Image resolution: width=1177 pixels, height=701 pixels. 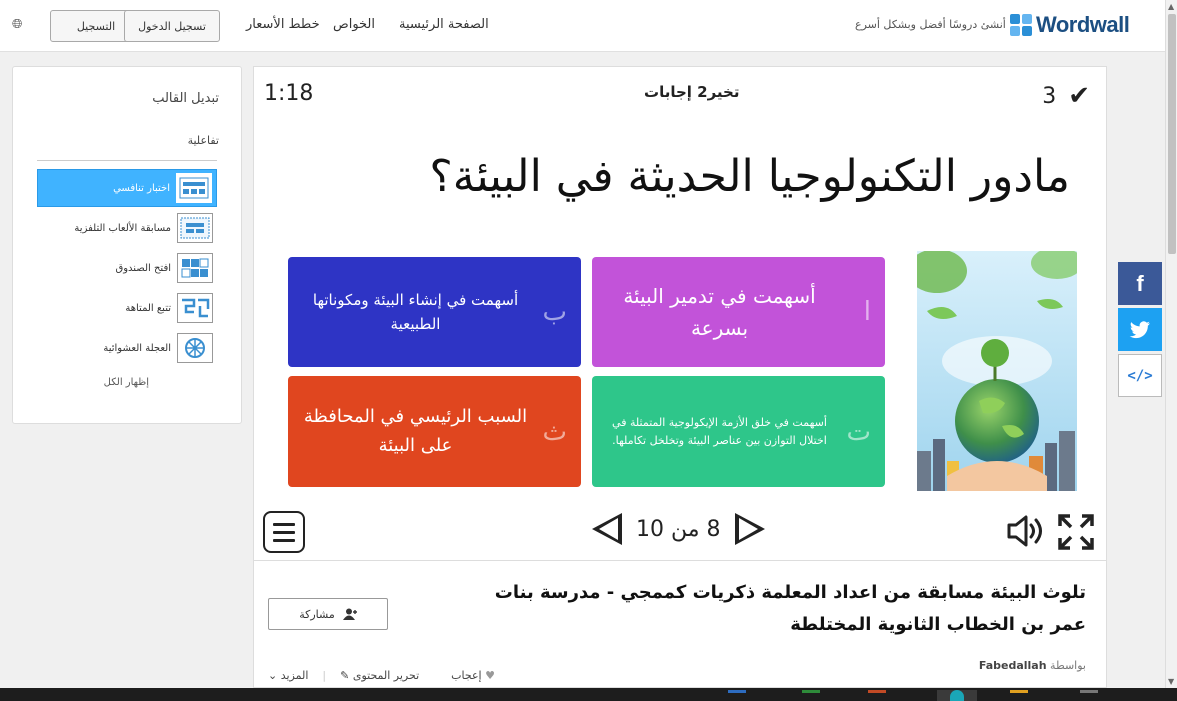 I want to click on answer-text: السبب الرئيسي في المحافظة على البيئة, so click(x=415, y=430).